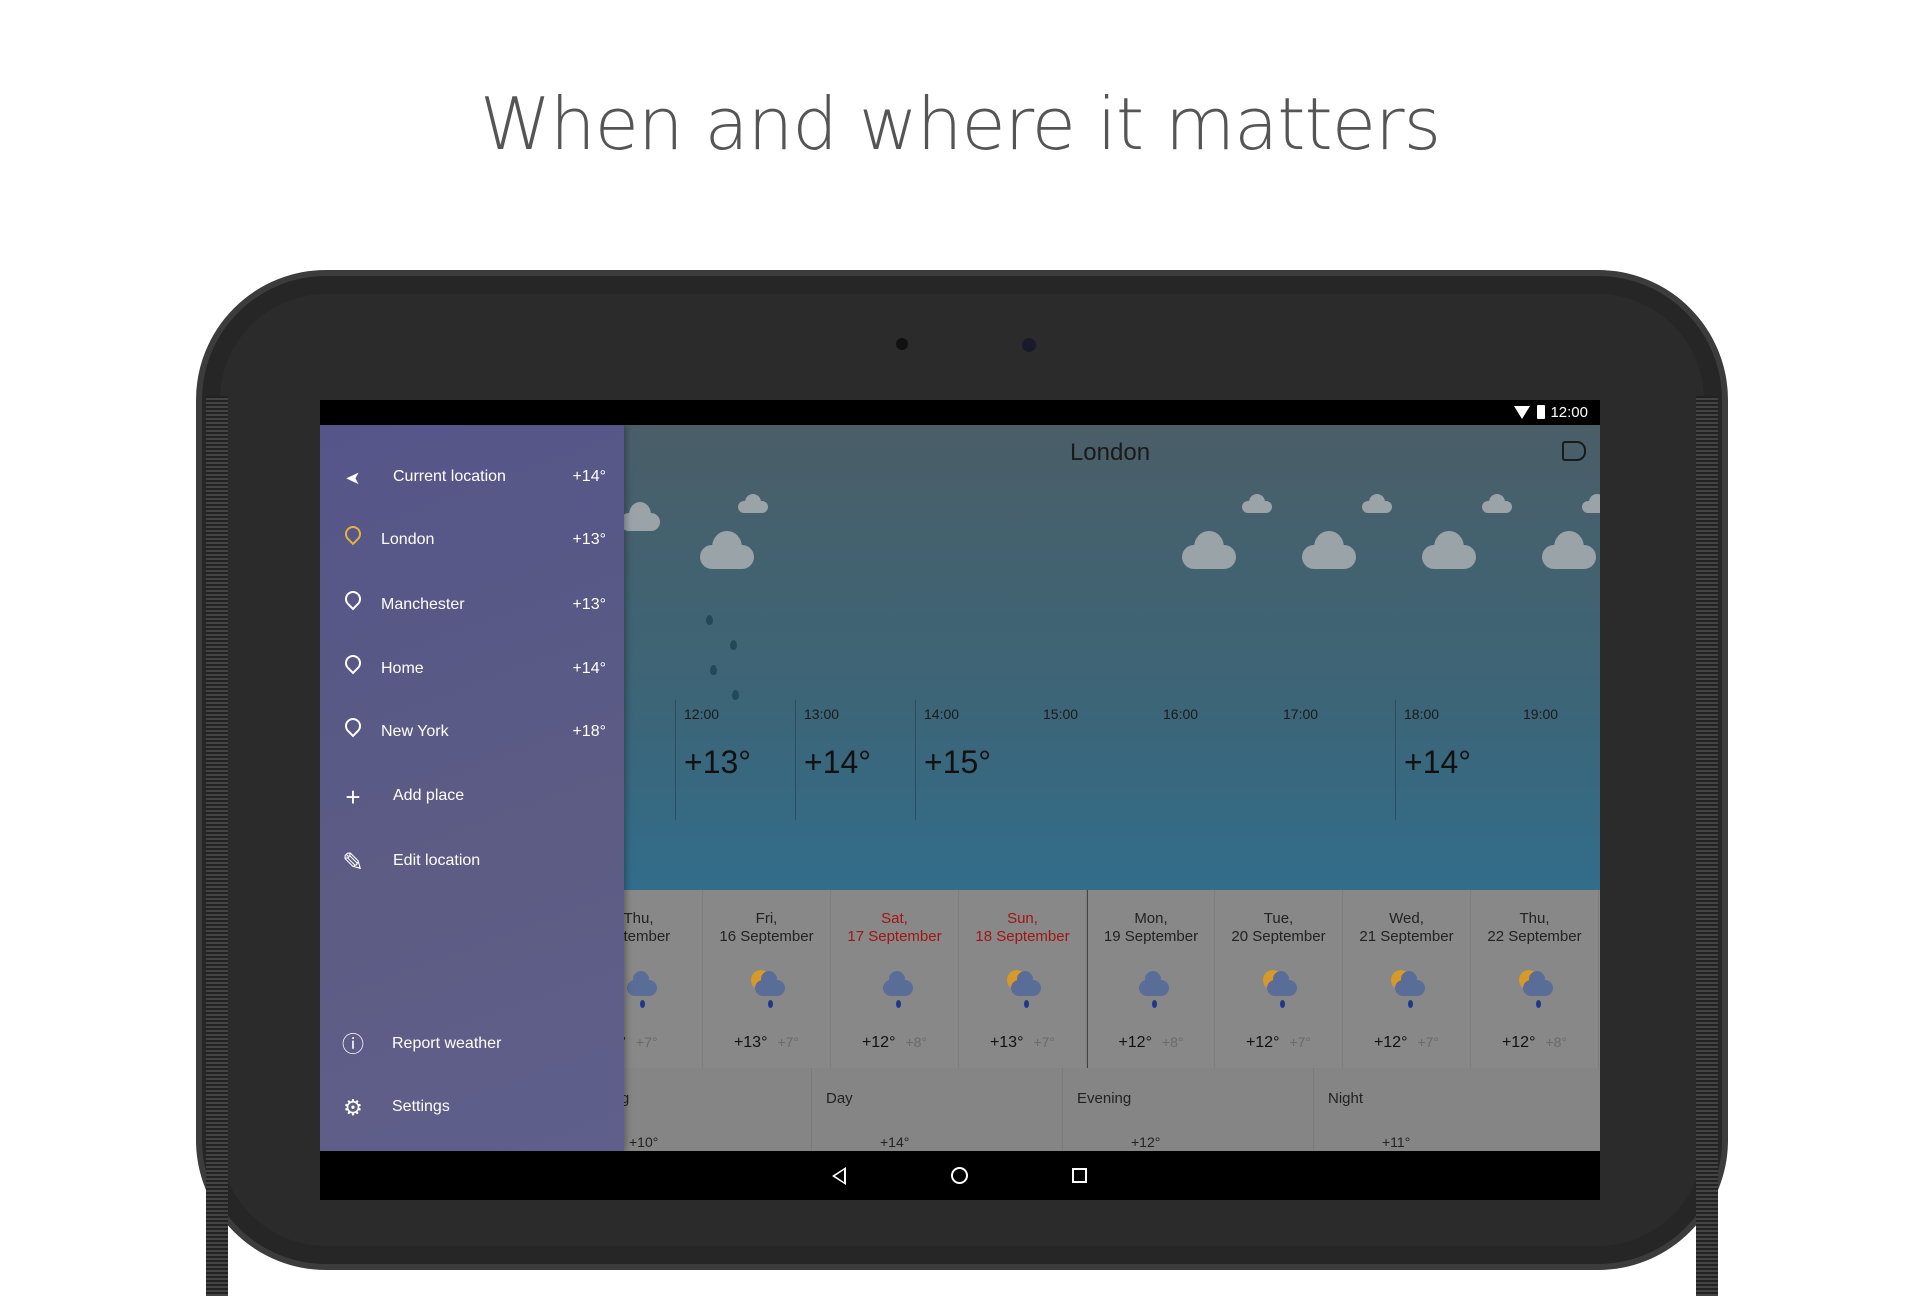 The image size is (1920, 1296). I want to click on speaker-grille, so click(1707, 846).